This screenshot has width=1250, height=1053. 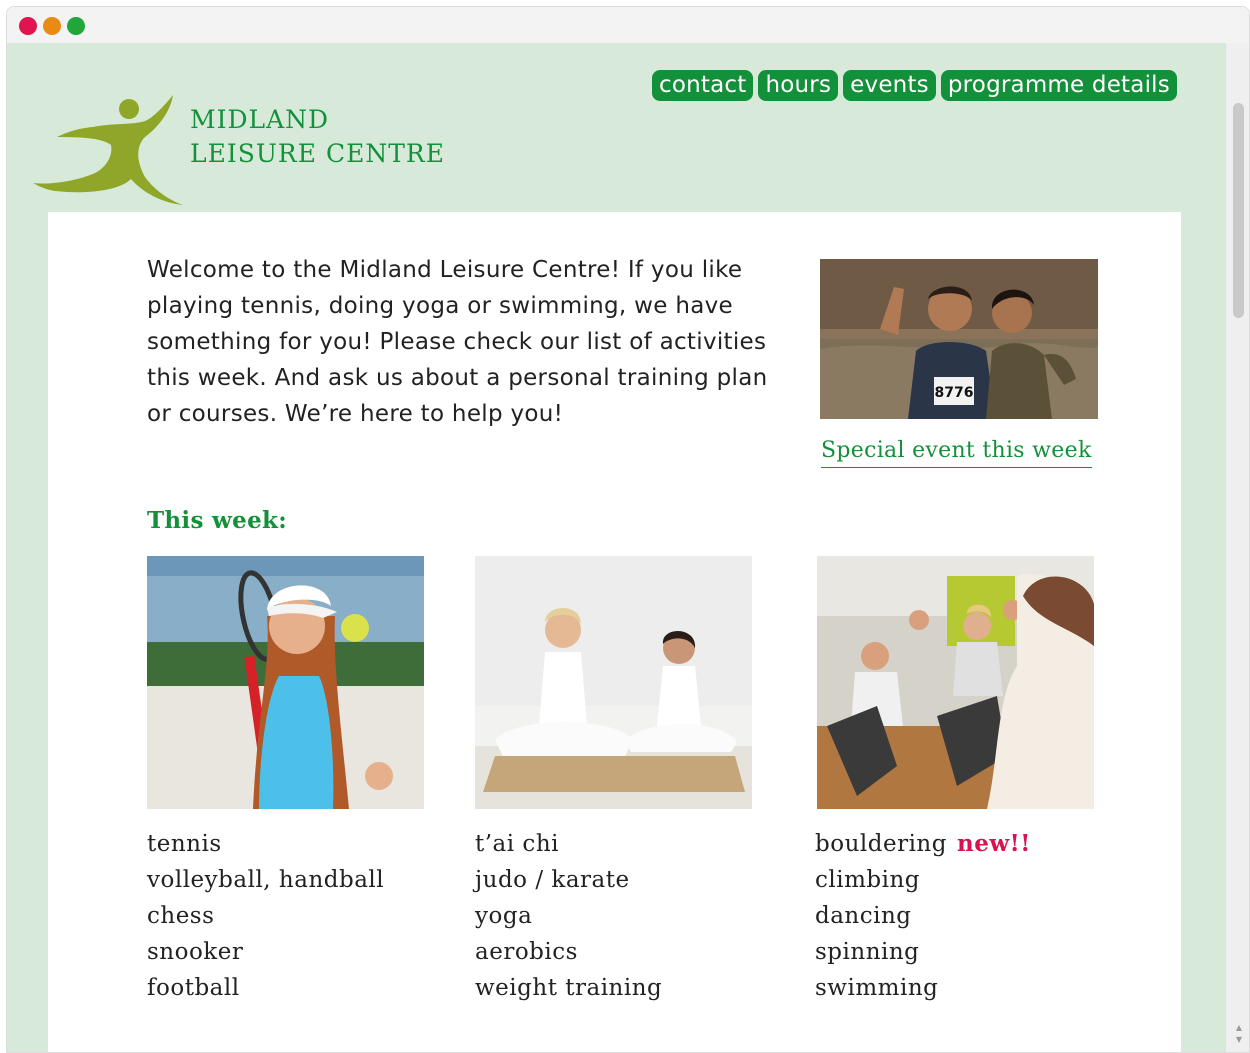 I want to click on list-item: swimming, so click(x=877, y=988).